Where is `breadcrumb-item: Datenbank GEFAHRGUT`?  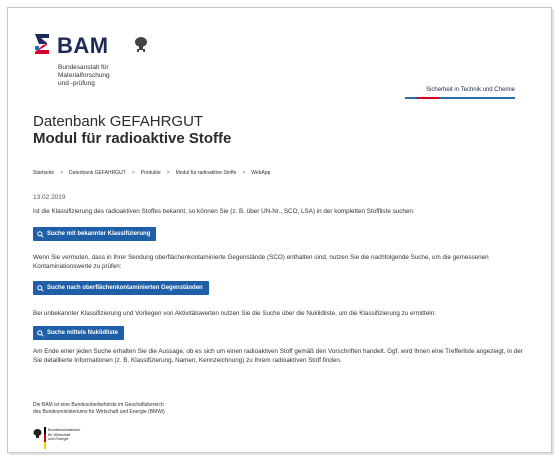
breadcrumb-item: Datenbank GEFAHRGUT is located at coordinates (97, 173).